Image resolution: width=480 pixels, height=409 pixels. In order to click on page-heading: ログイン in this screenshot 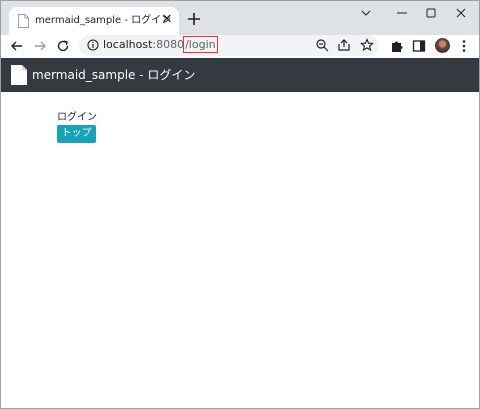, I will do `click(77, 117)`.